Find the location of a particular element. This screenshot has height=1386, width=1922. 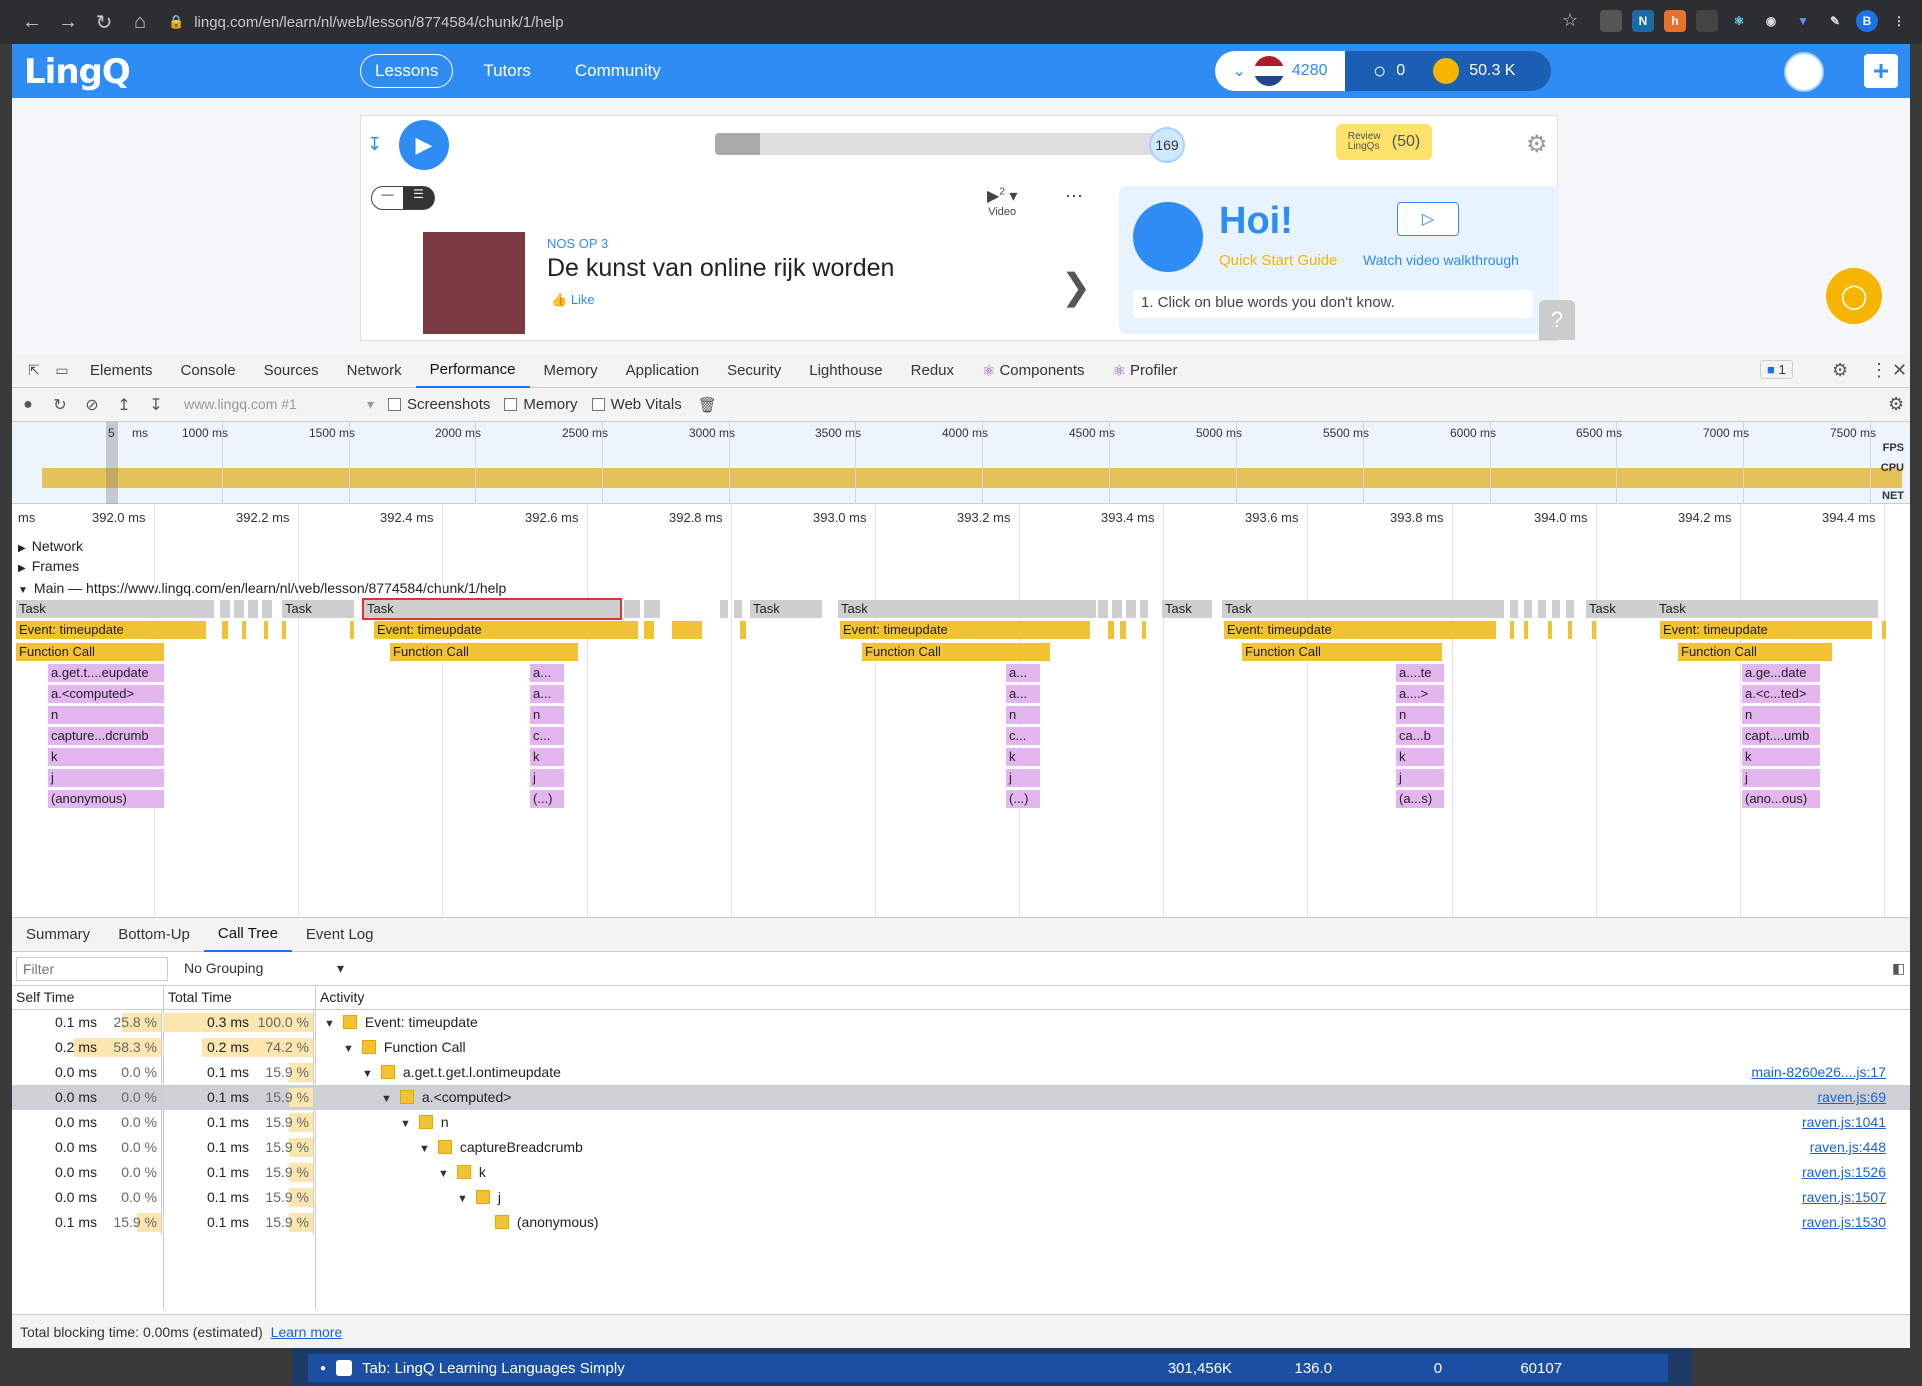

nav-tutors: Tutors is located at coordinates (507, 71).